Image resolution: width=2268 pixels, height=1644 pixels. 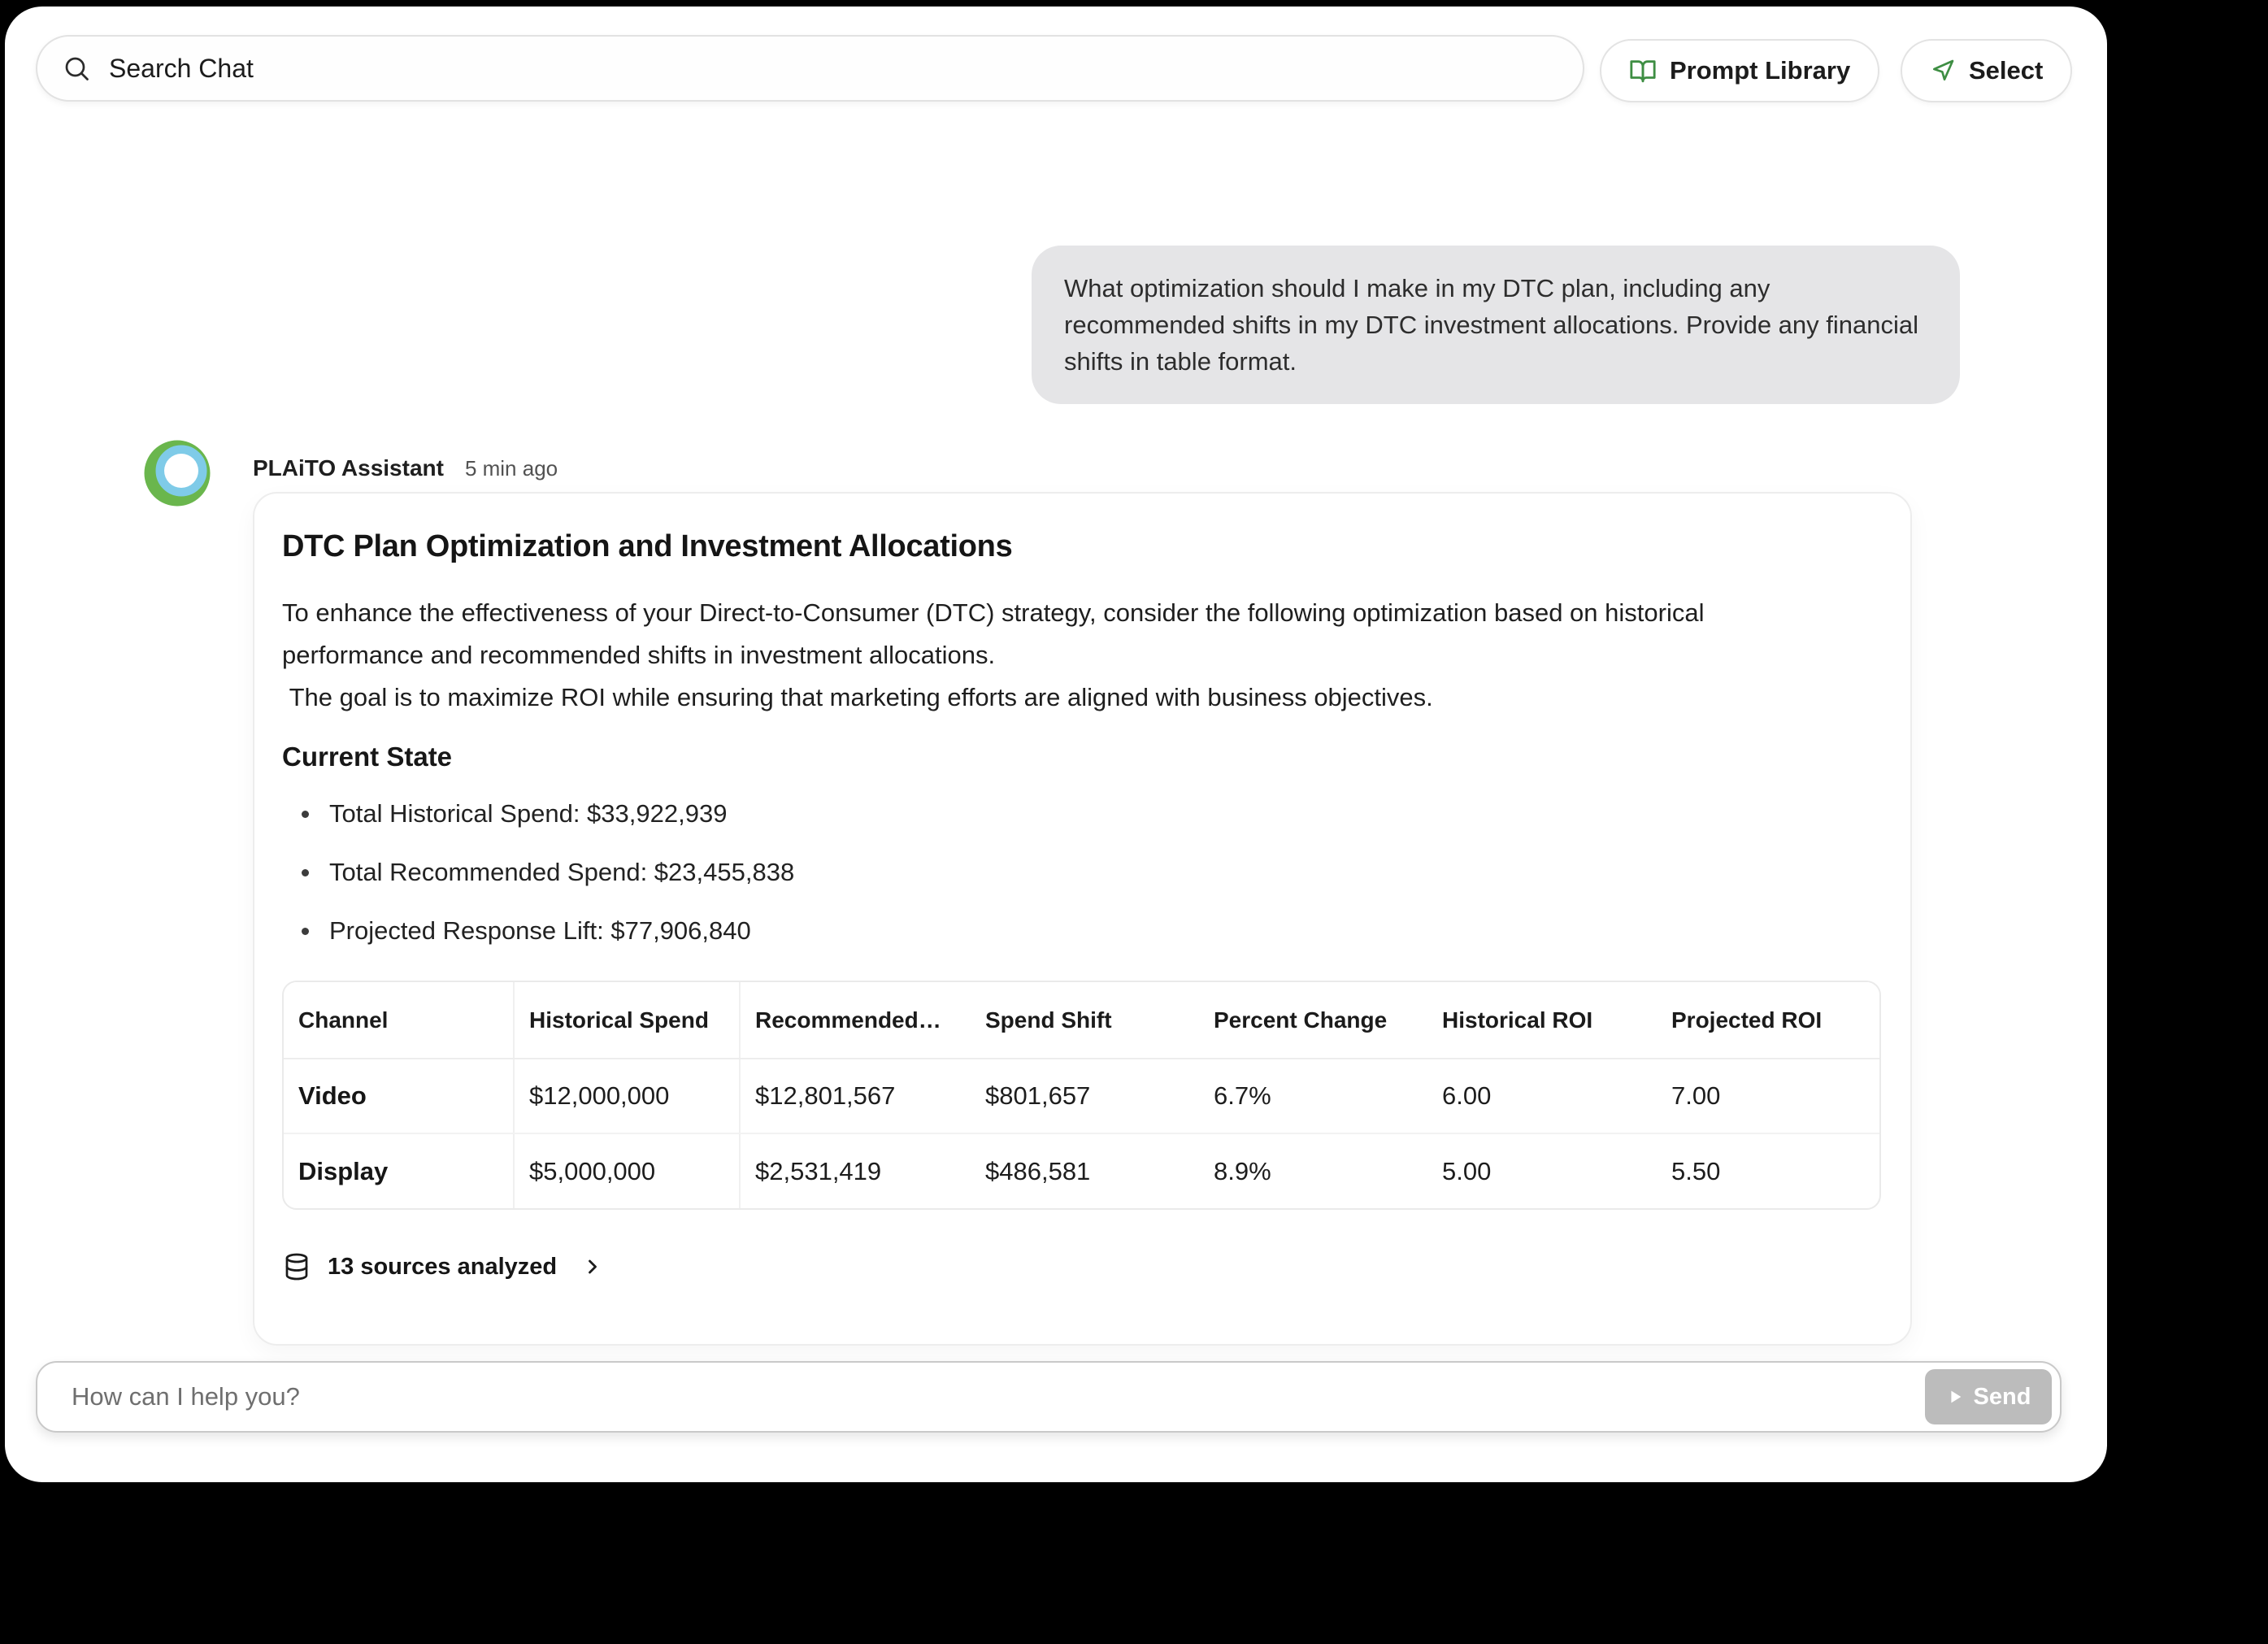 I want to click on table-cell: Display, so click(x=399, y=1170).